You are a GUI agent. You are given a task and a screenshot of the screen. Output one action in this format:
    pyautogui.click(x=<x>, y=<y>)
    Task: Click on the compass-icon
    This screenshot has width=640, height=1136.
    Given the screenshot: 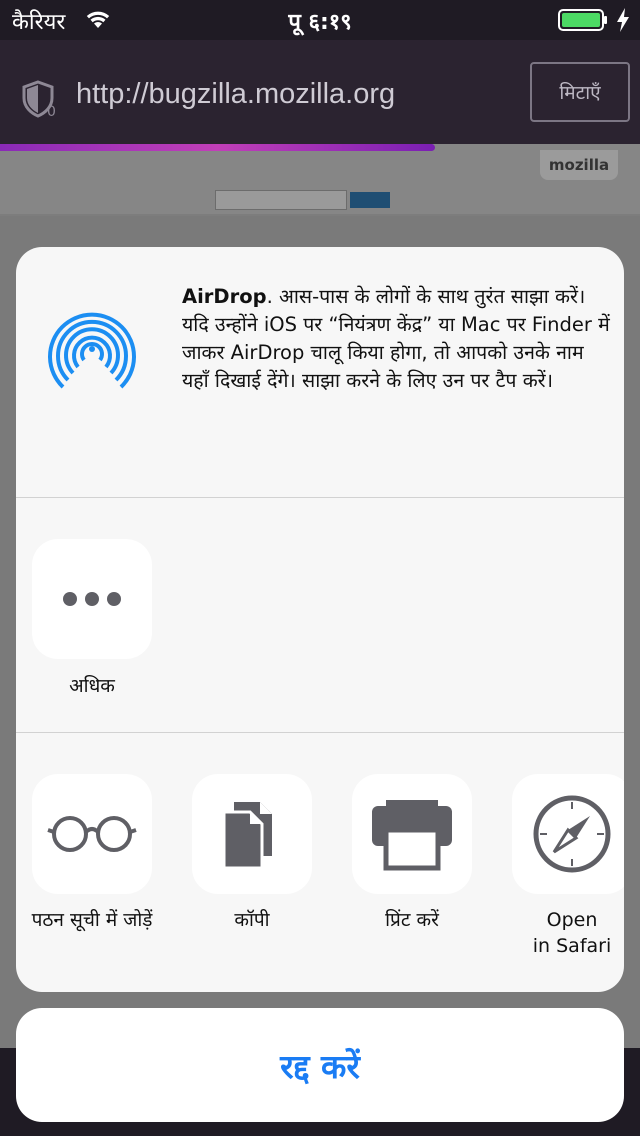 What is the action you would take?
    pyautogui.click(x=572, y=834)
    